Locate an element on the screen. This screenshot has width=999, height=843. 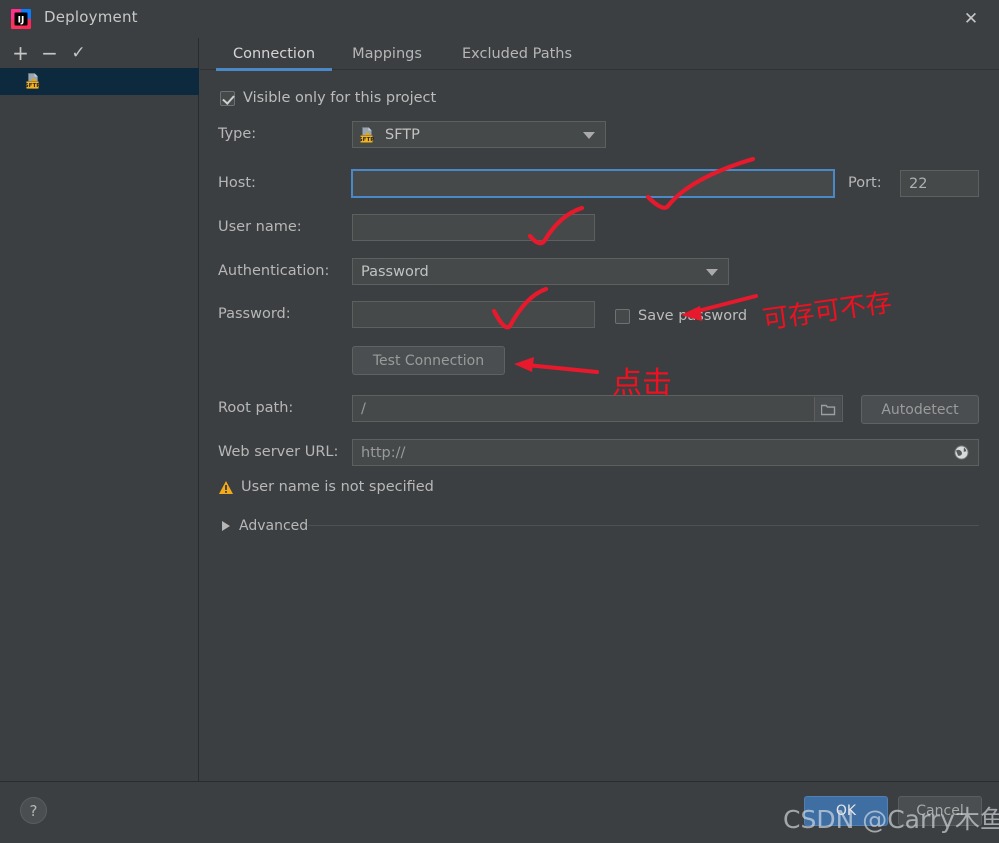
warning-text: User name is not specified is located at coordinates (337, 487).